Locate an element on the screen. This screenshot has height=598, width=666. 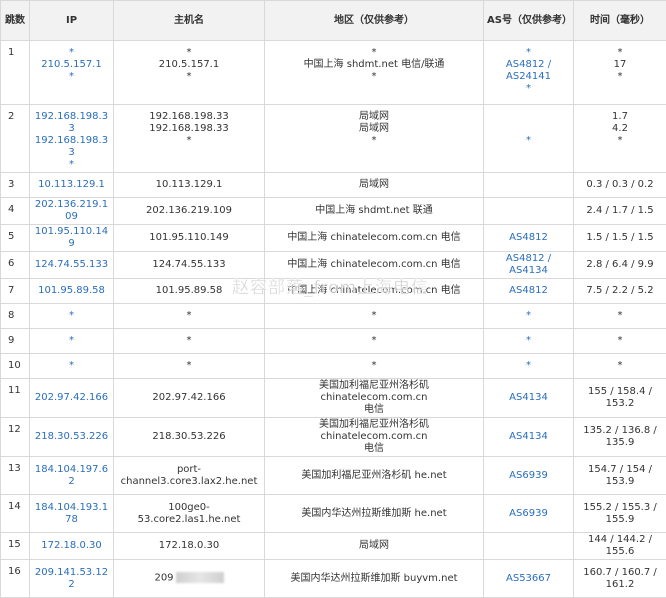
region-cell: 美国加利福尼亚州洛杉矶 chinatelecom.com.cn电信 is located at coordinates (374, 398).